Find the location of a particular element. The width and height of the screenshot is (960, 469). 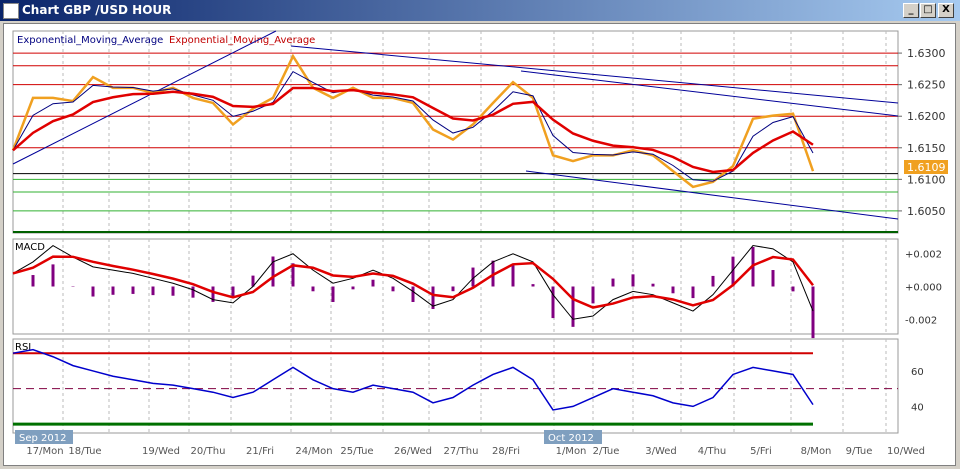

month-label: Sep 2012 is located at coordinates (42, 438).